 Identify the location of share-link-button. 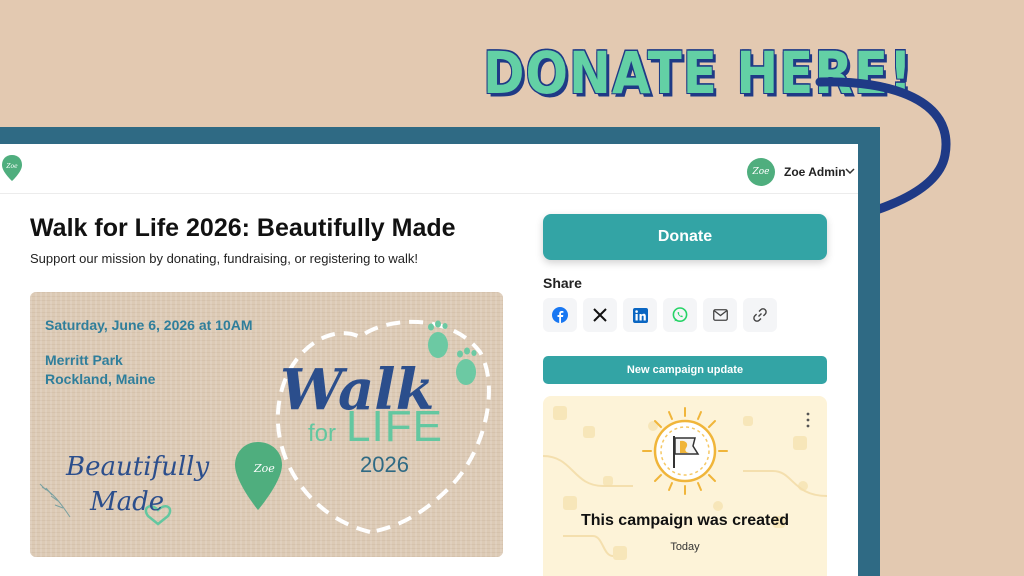
(760, 315).